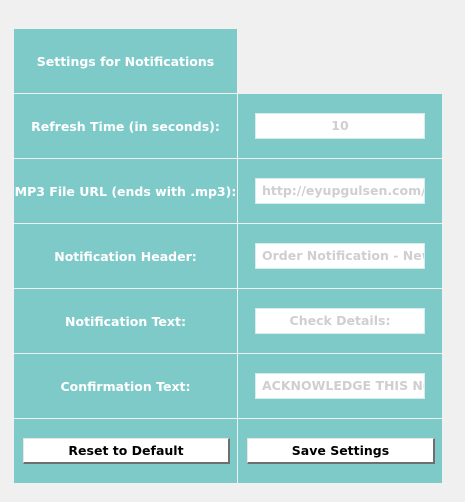 Image resolution: width=465 pixels, height=502 pixels. I want to click on mp3-url-label-cell: MP3 File URL (ends with .mp3):, so click(125, 191).